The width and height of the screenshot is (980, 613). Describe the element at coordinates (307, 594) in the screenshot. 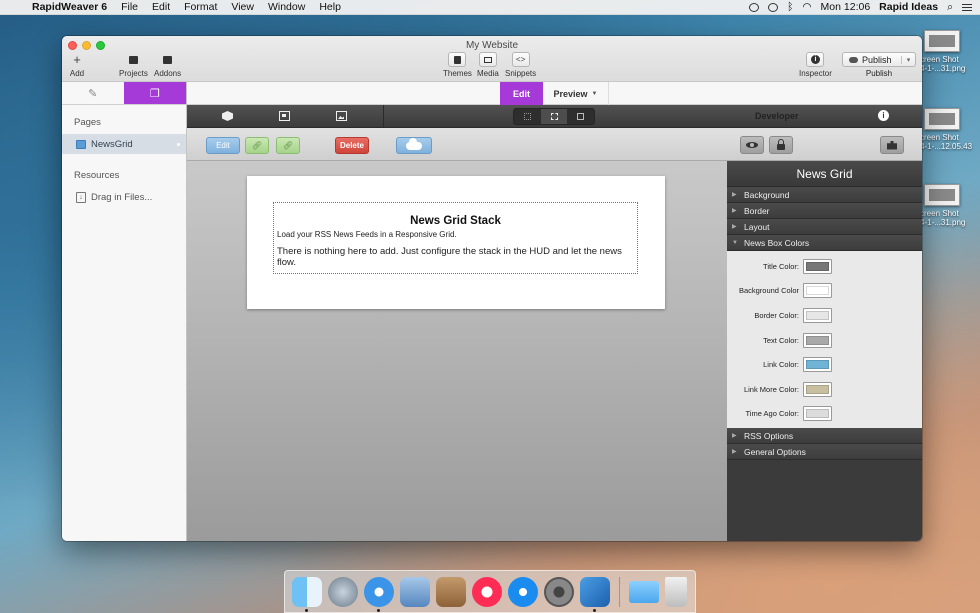

I see `finder-icon` at that location.